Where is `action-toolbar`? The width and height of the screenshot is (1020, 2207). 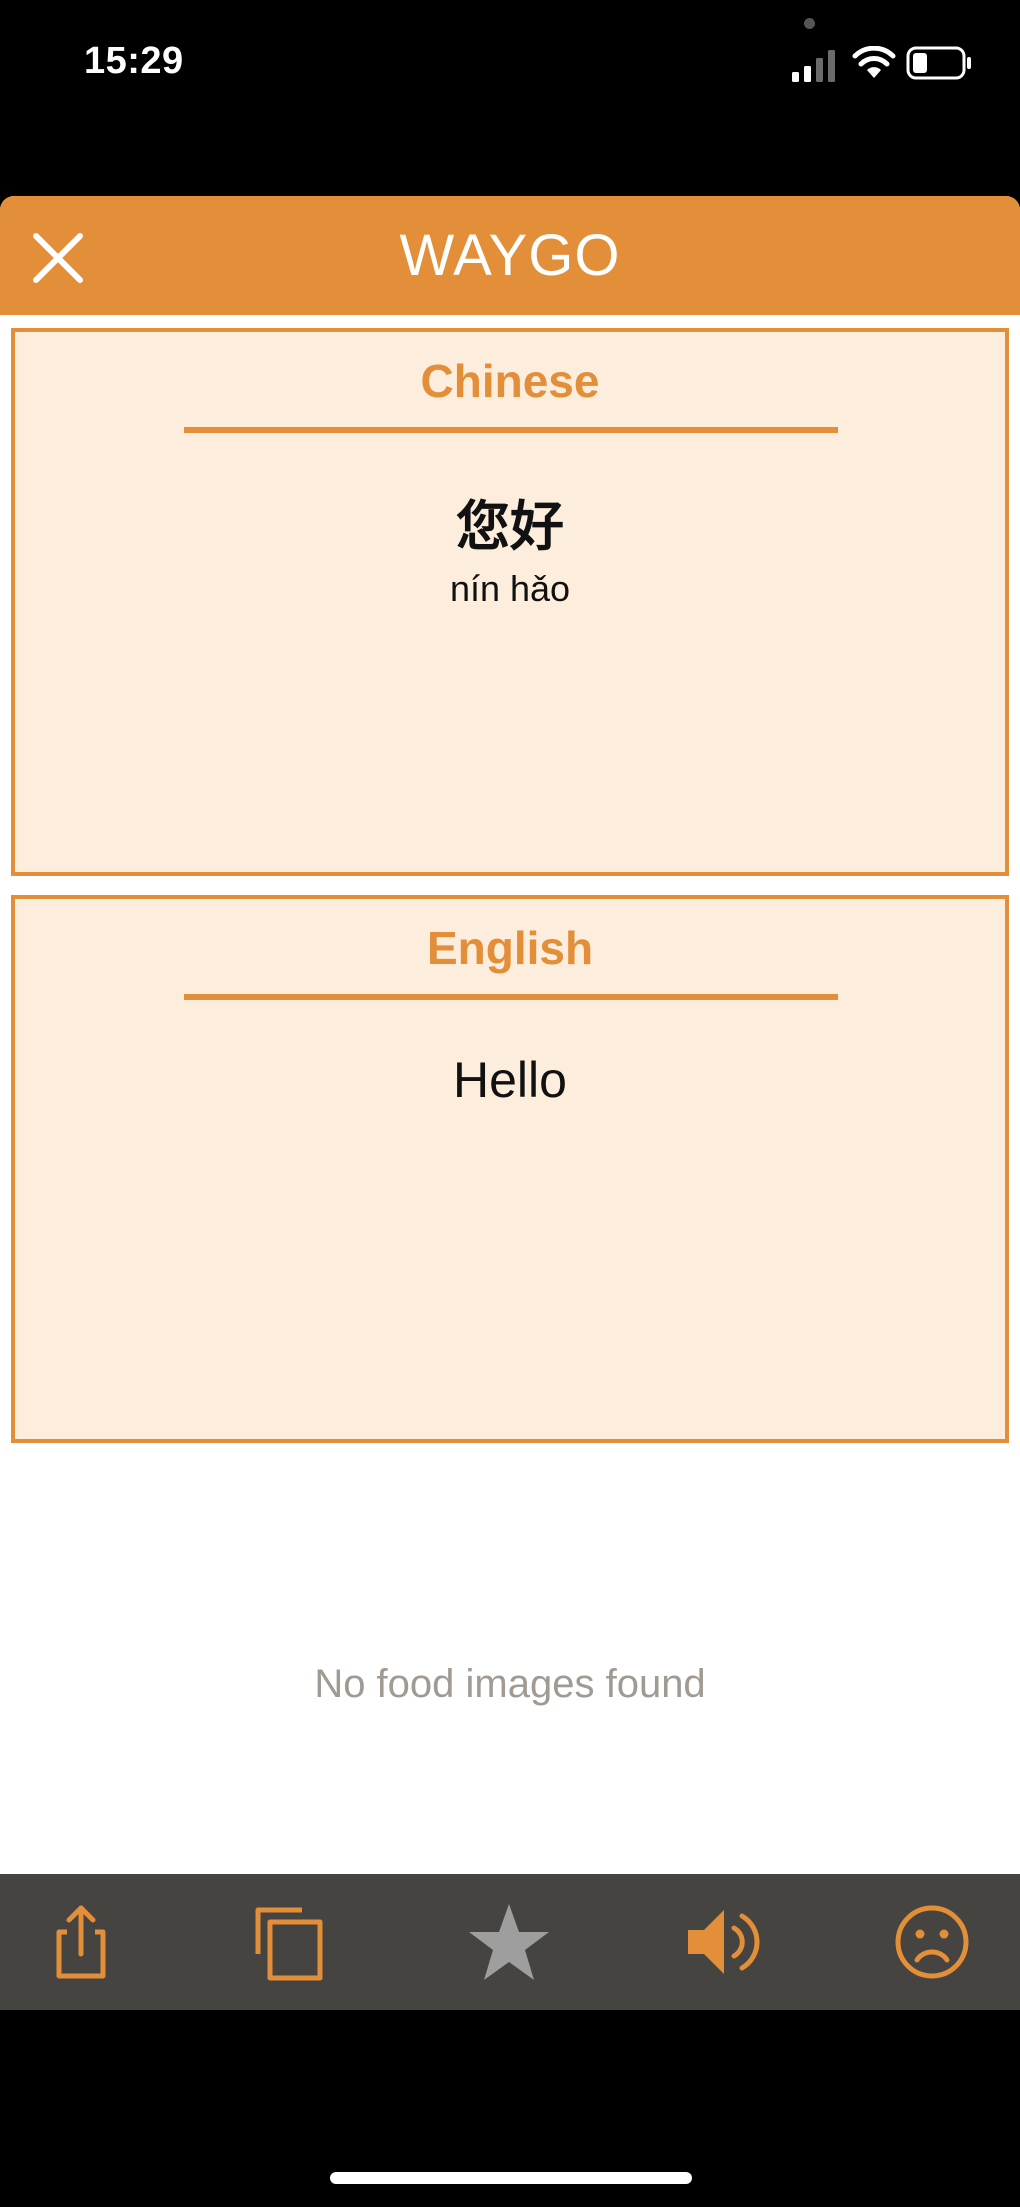 action-toolbar is located at coordinates (510, 1942).